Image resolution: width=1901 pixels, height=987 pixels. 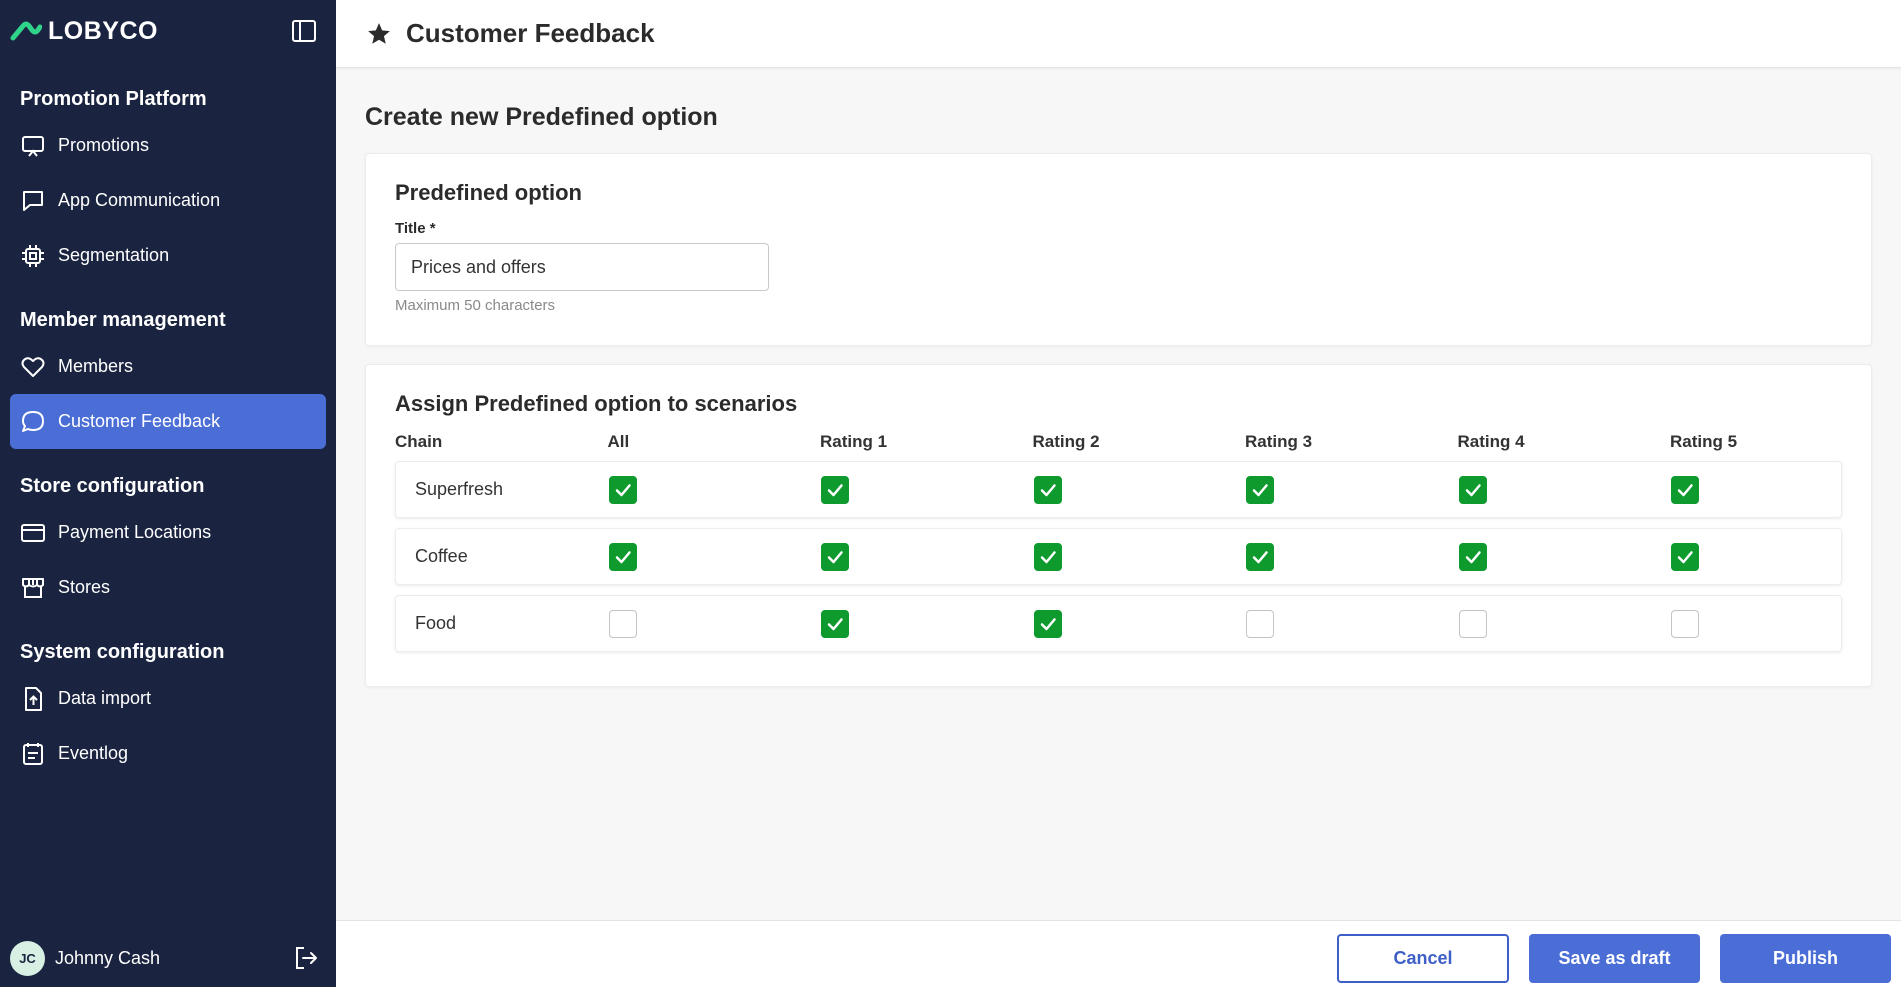 What do you see at coordinates (168, 958) in the screenshot?
I see `user-row: JC Johnny Cash` at bounding box center [168, 958].